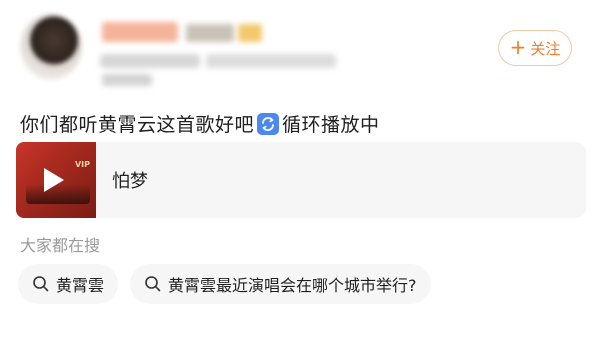 The height and width of the screenshot is (337, 600). I want to click on follow-button: + 关注, so click(535, 48).